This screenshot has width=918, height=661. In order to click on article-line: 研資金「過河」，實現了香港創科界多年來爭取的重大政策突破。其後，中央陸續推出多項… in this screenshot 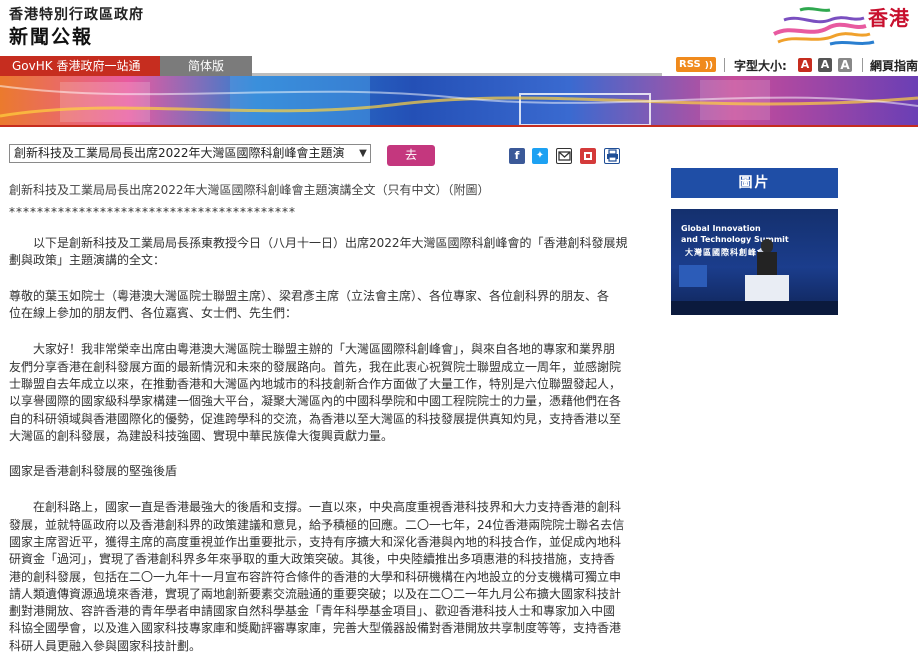, I will do `click(312, 559)`.